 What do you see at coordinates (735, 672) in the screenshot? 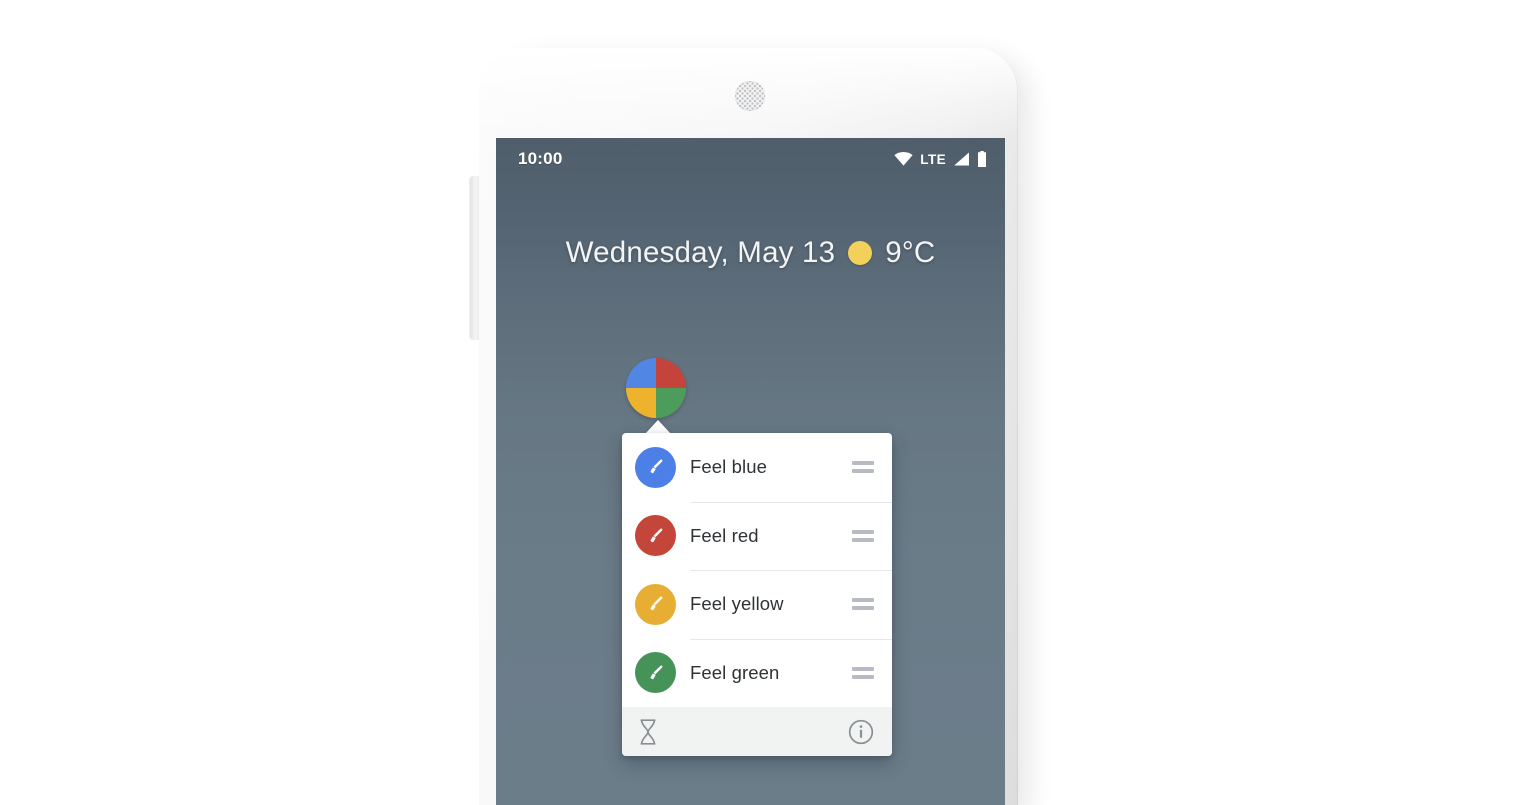
I see `shortcut-item-label: Feel green` at bounding box center [735, 672].